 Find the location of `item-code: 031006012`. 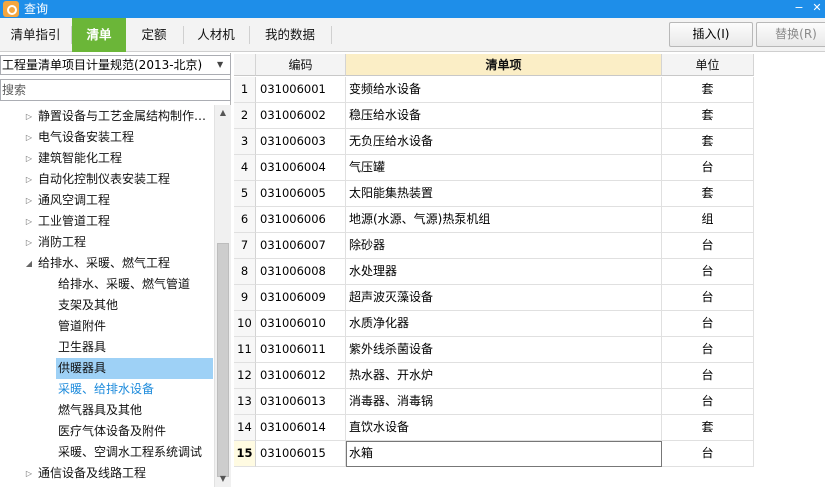

item-code: 031006012 is located at coordinates (301, 376).